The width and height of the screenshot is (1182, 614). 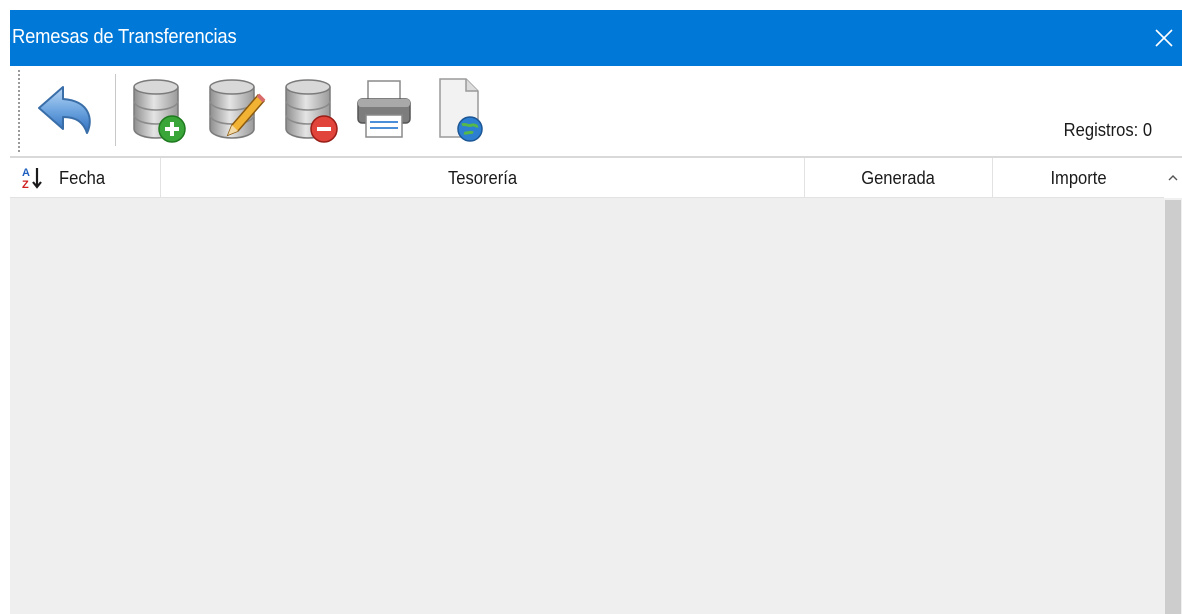 I want to click on column-header-tesoreria: Tesorería, so click(x=483, y=178).